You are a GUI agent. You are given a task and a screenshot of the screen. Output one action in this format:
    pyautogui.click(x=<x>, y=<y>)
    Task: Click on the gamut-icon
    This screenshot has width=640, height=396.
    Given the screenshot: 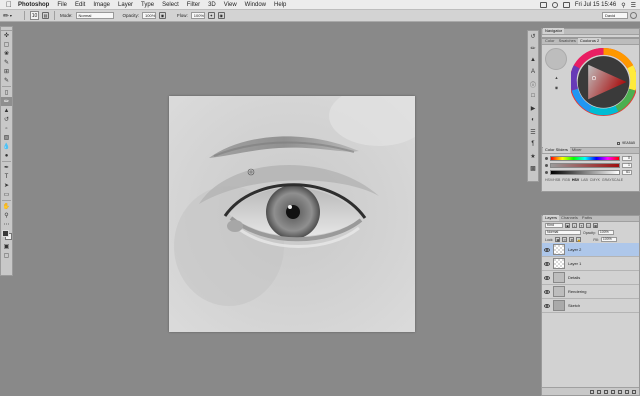 What is the action you would take?
    pyautogui.click(x=619, y=143)
    